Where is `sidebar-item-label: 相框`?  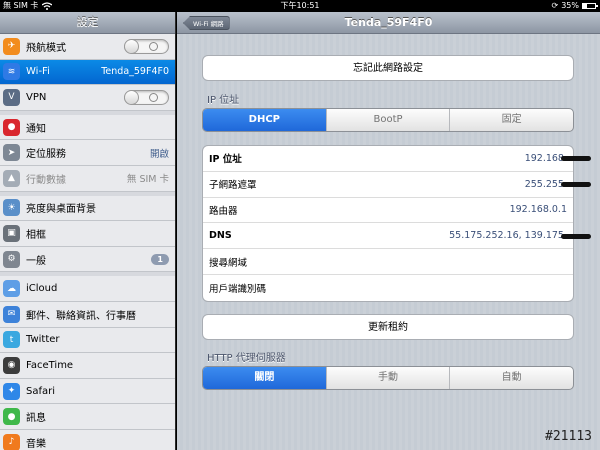 sidebar-item-label: 相框 is located at coordinates (36, 235).